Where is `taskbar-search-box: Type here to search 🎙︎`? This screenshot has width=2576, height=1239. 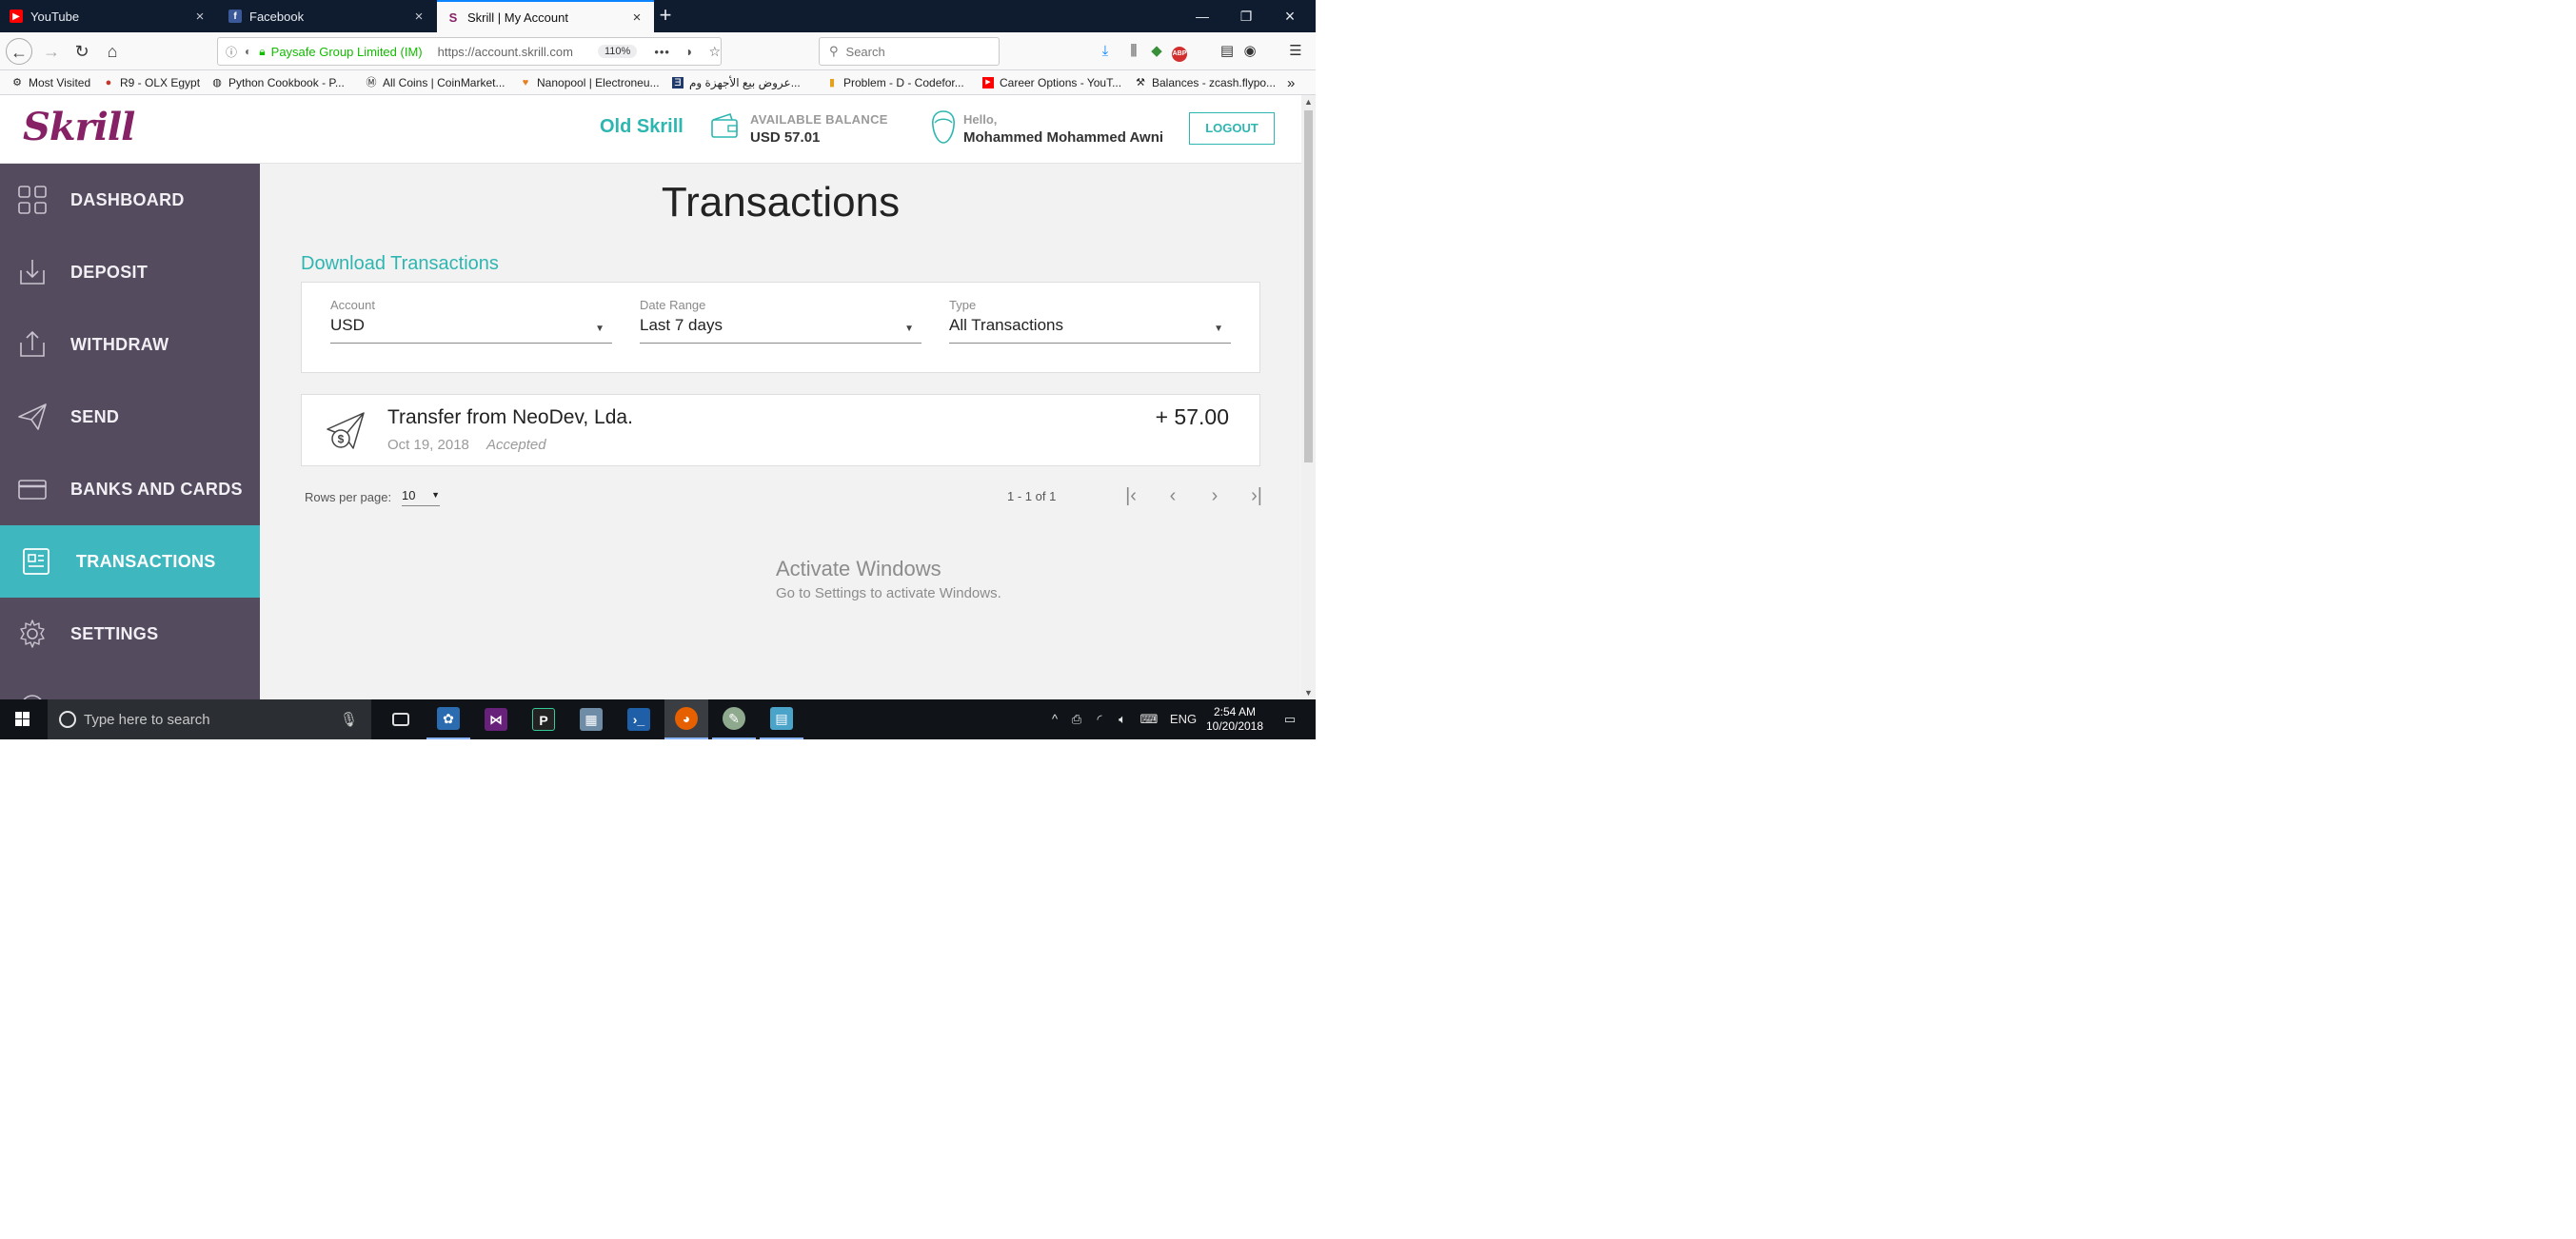
taskbar-search-box: Type here to search 🎙︎ is located at coordinates (209, 719).